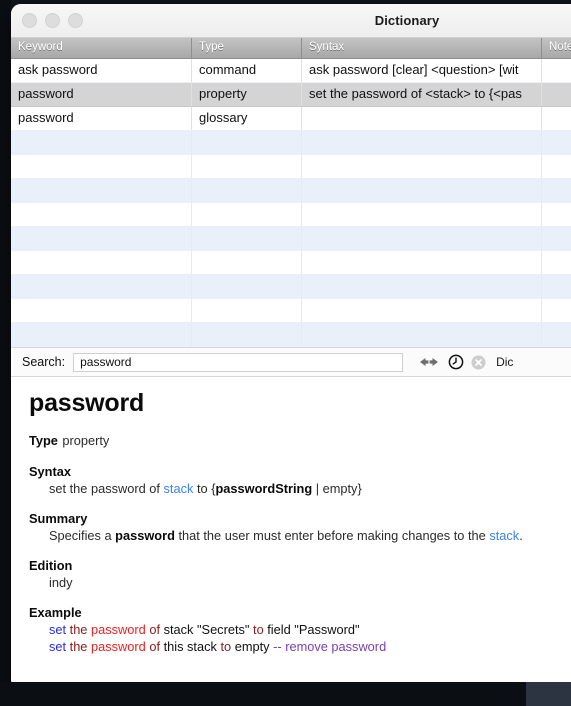 The width and height of the screenshot is (571, 706). I want to click on desktop-background-bottom, so click(285, 694).